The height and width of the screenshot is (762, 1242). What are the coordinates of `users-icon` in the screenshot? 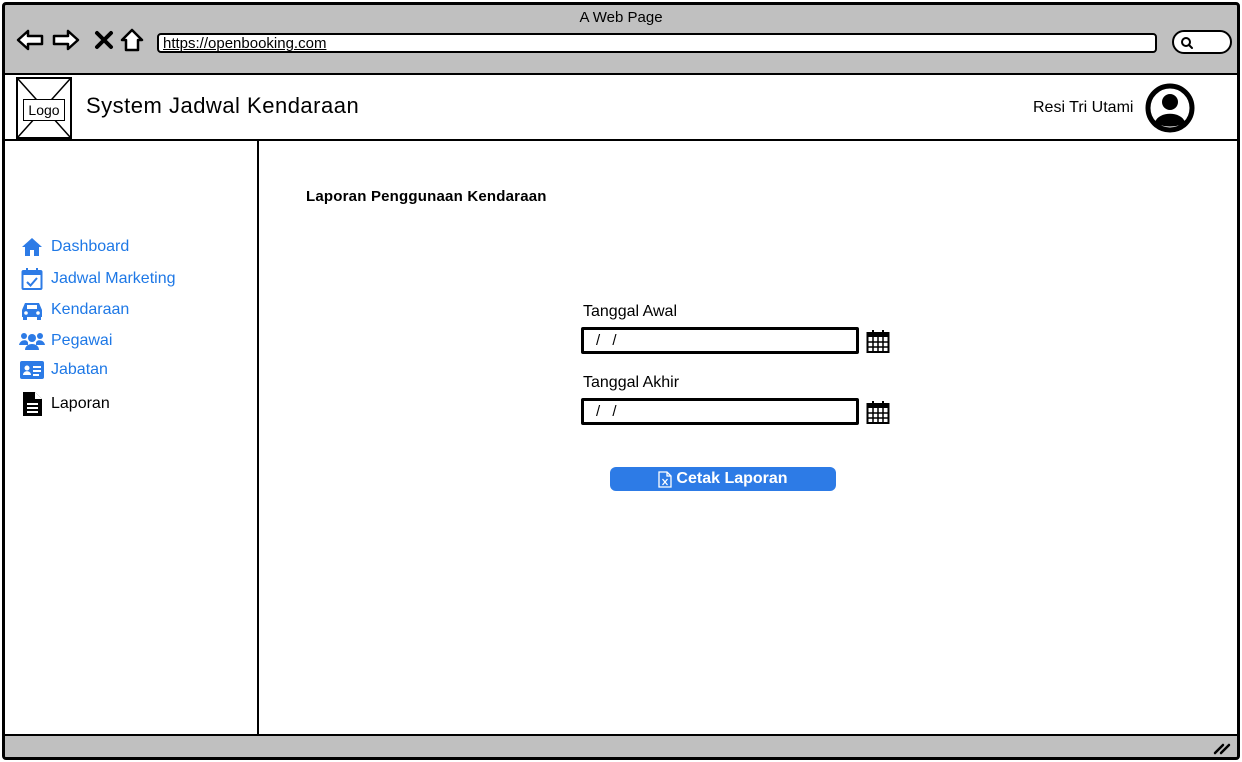 It's located at (32, 341).